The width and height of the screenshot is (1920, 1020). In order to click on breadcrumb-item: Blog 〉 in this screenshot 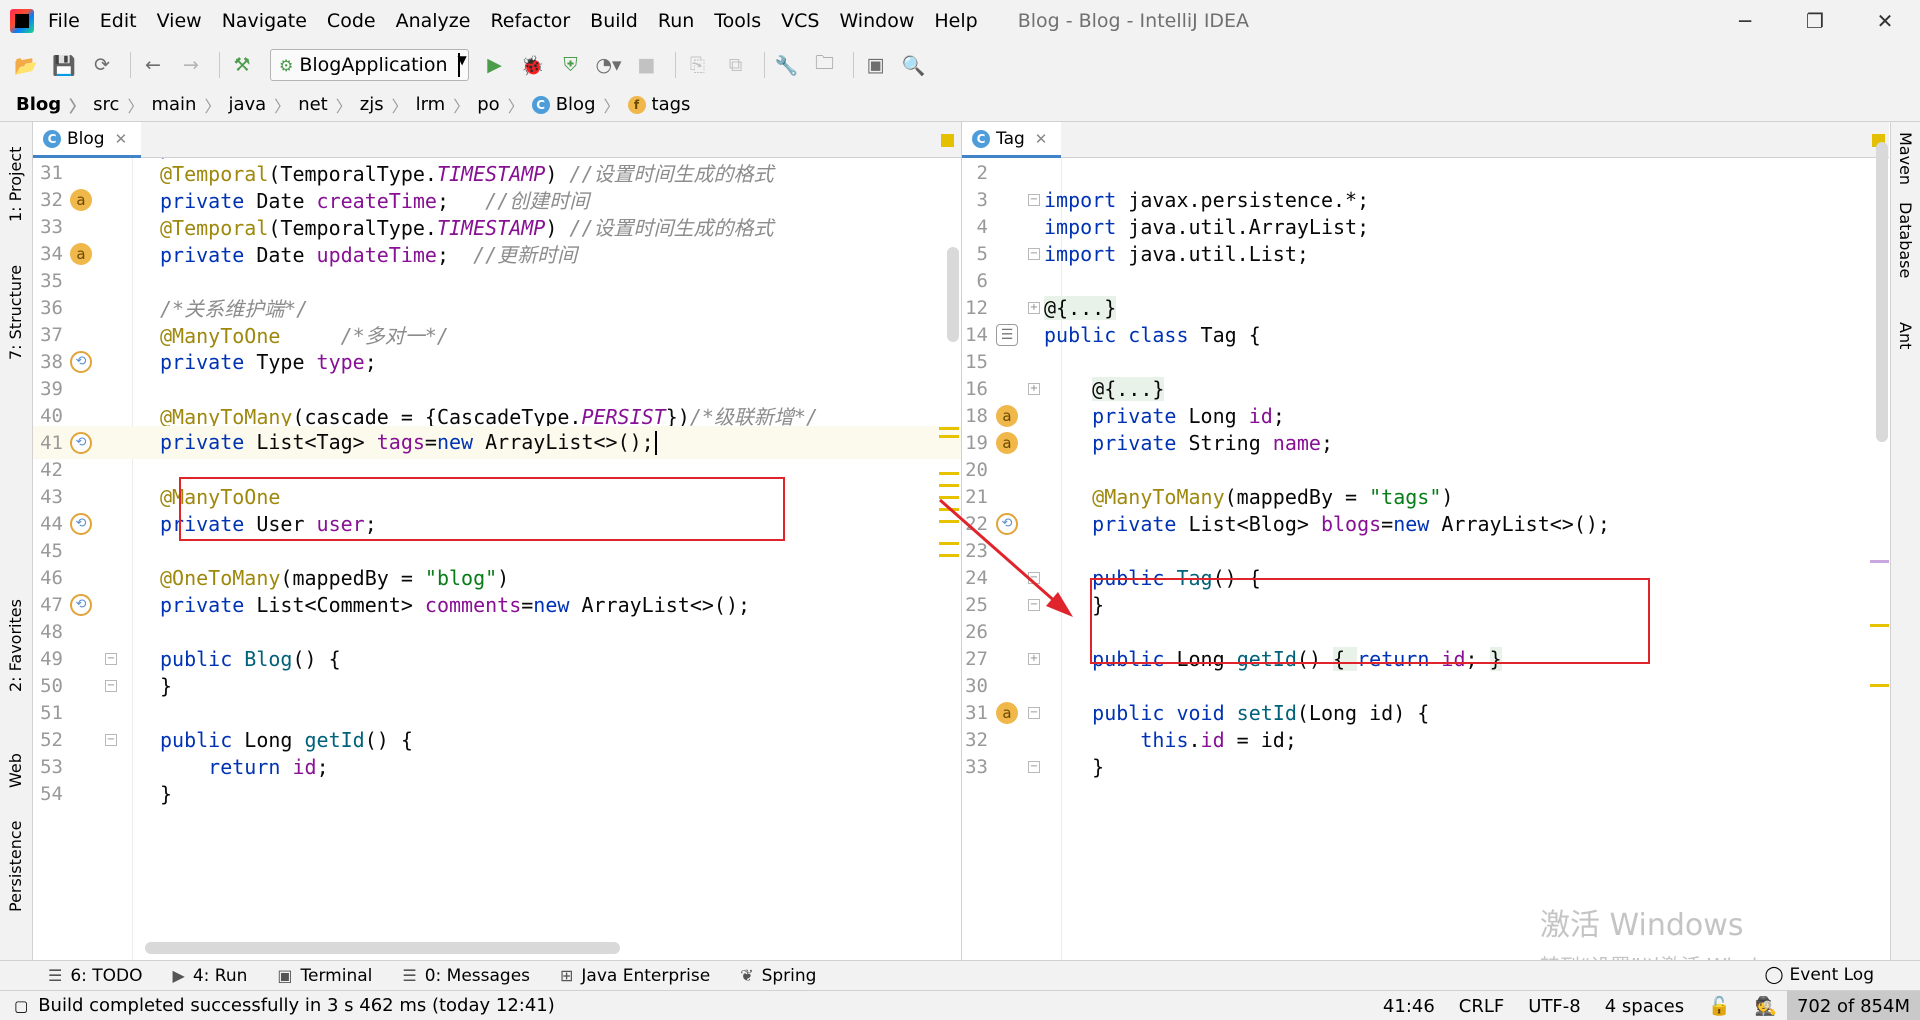, I will do `click(54, 105)`.